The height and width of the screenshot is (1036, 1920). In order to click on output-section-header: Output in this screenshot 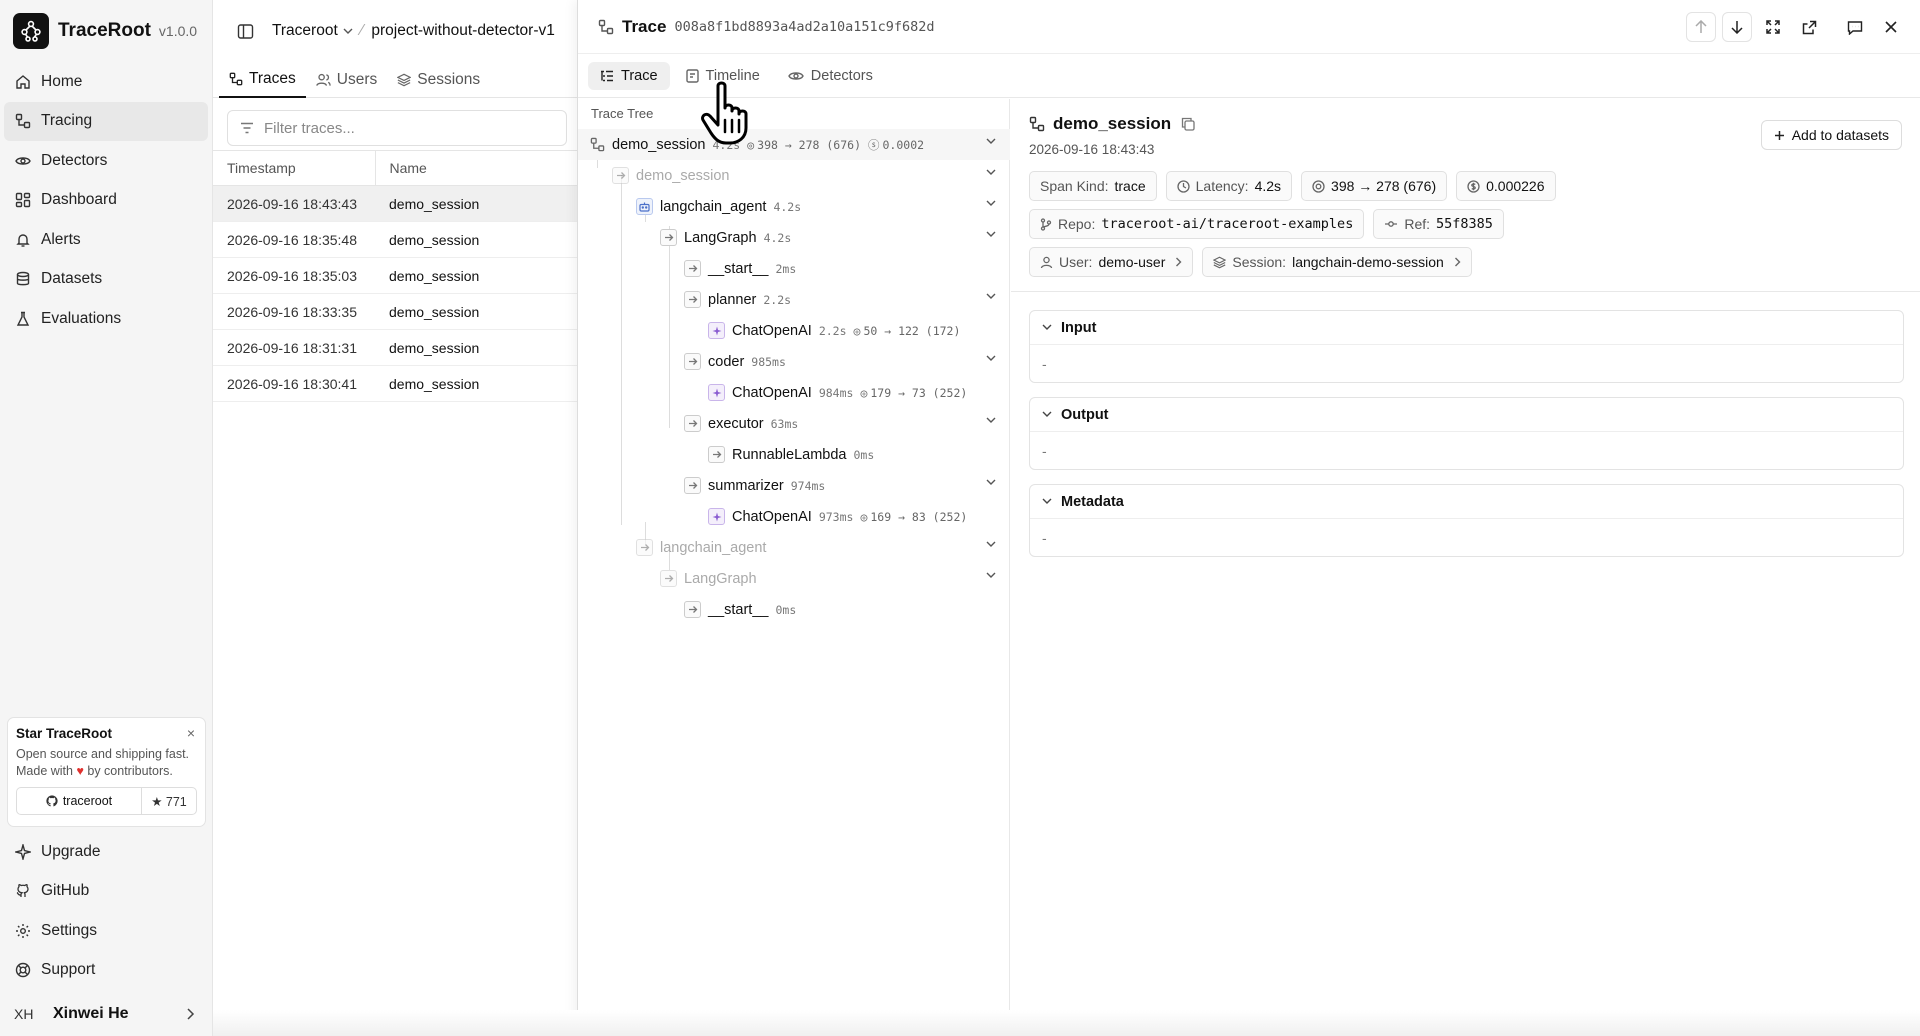, I will do `click(1466, 415)`.